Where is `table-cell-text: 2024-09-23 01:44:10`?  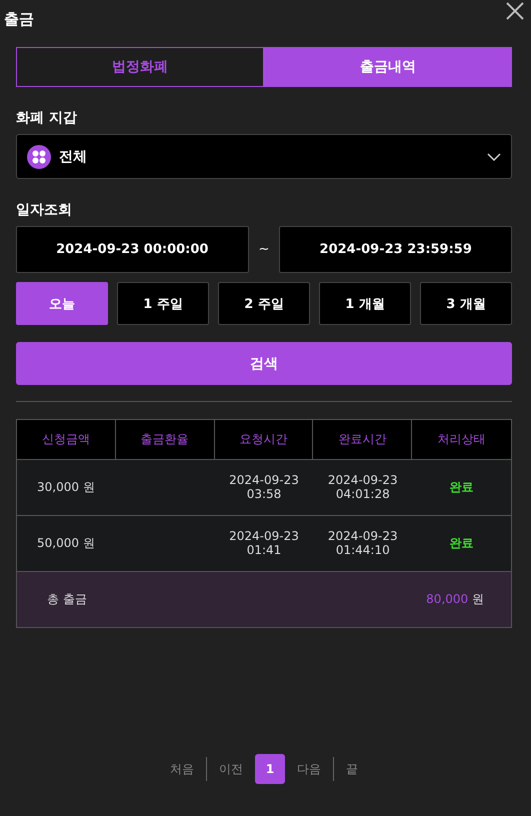
table-cell-text: 2024-09-23 01:44:10 is located at coordinates (362, 543).